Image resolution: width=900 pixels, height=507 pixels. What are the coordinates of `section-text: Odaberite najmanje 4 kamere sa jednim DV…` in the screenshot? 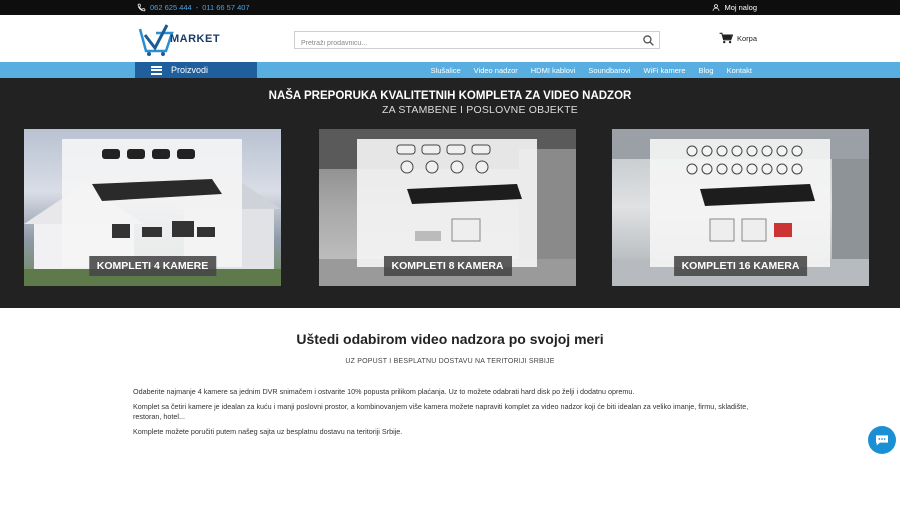 It's located at (453, 414).